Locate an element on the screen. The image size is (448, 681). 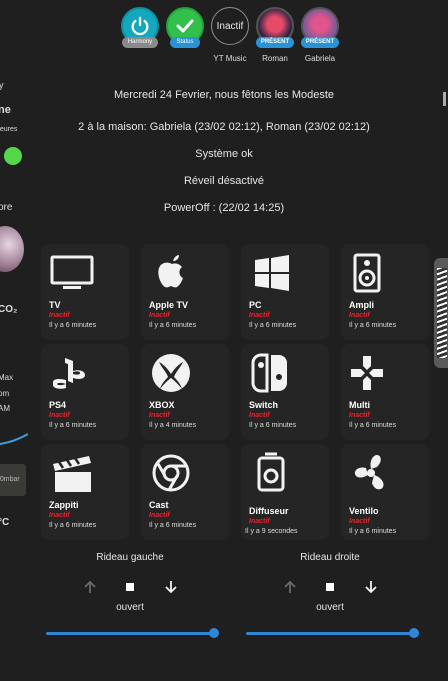
curtain-right-state: ouvert is located at coordinates (330, 607).